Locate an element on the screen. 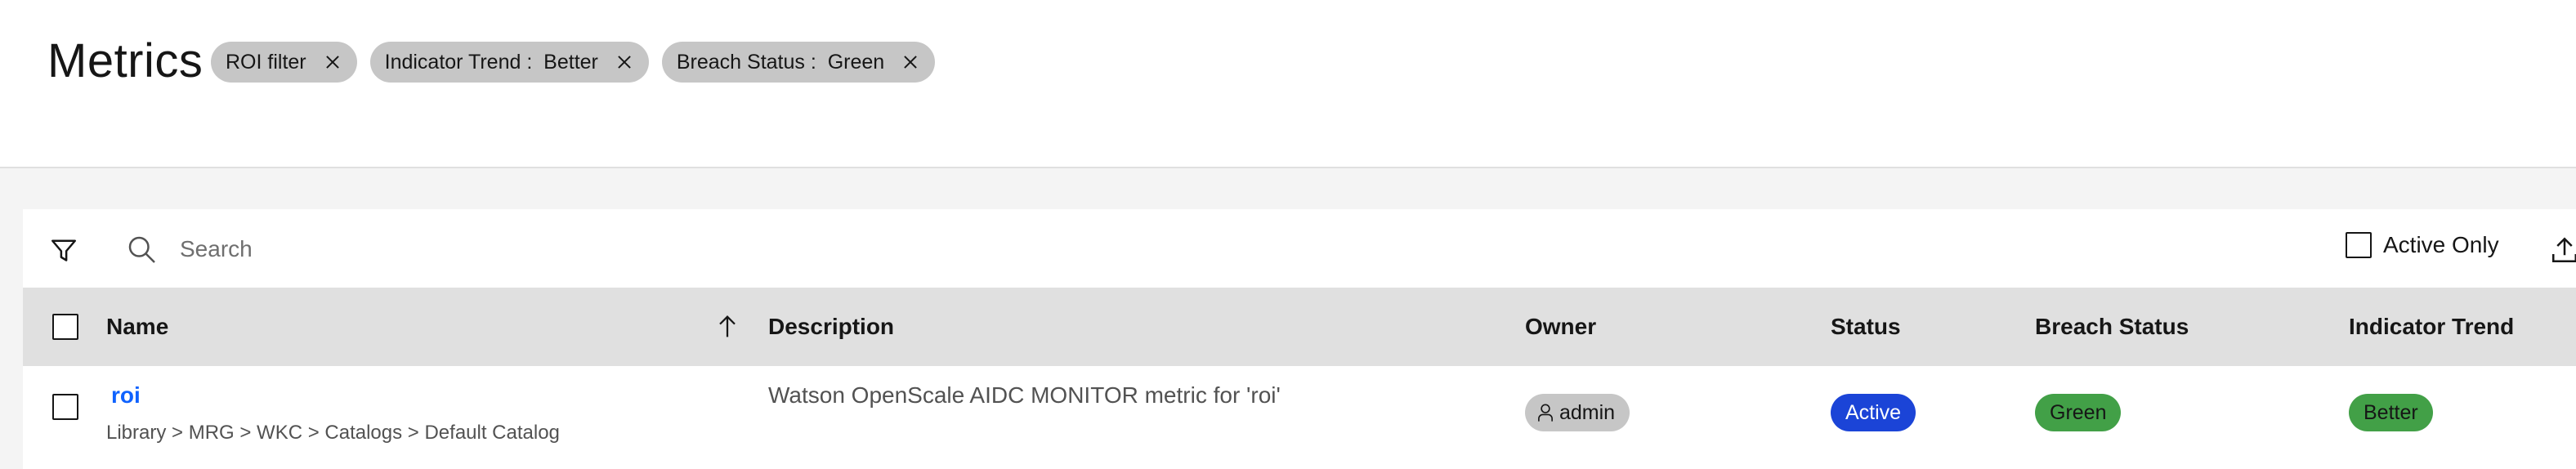  search-icon is located at coordinates (141, 249).